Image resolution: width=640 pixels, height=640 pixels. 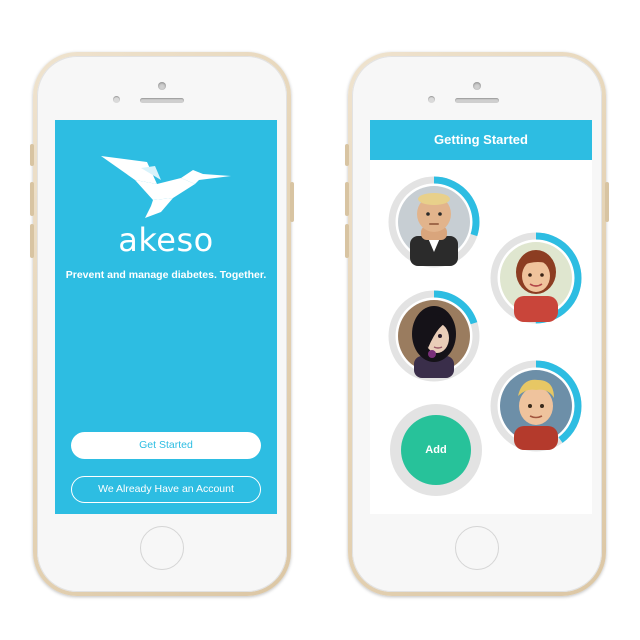 I want to click on screen-title: Getting Started, so click(x=481, y=140).